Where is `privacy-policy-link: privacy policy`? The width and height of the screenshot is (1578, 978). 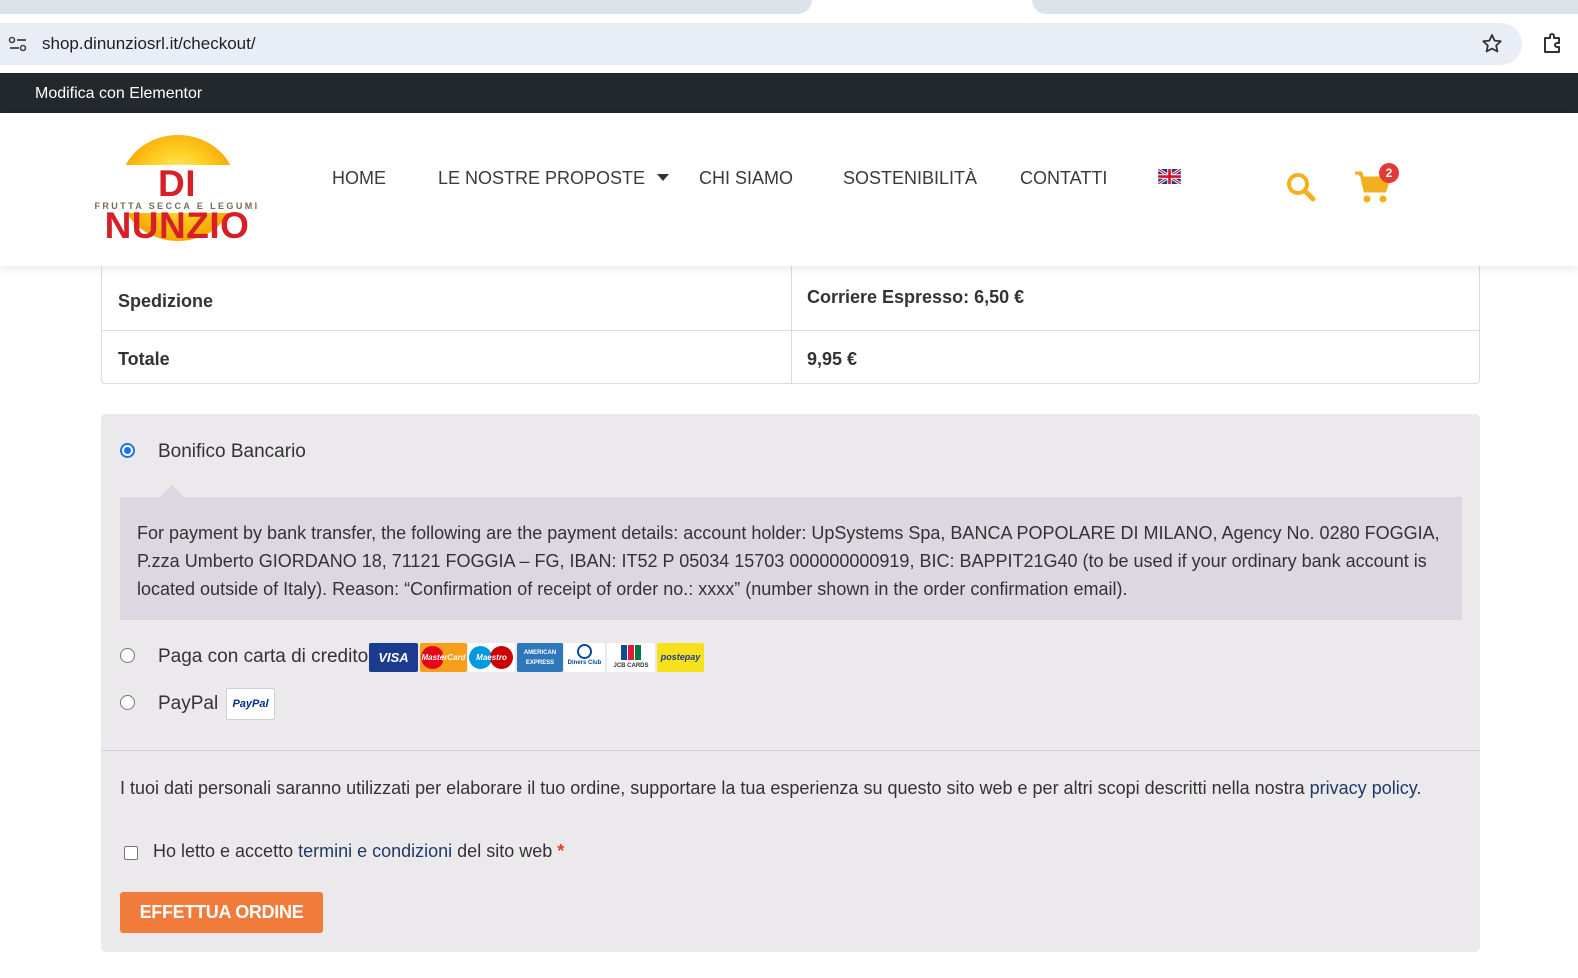
privacy-policy-link: privacy policy is located at coordinates (1363, 788).